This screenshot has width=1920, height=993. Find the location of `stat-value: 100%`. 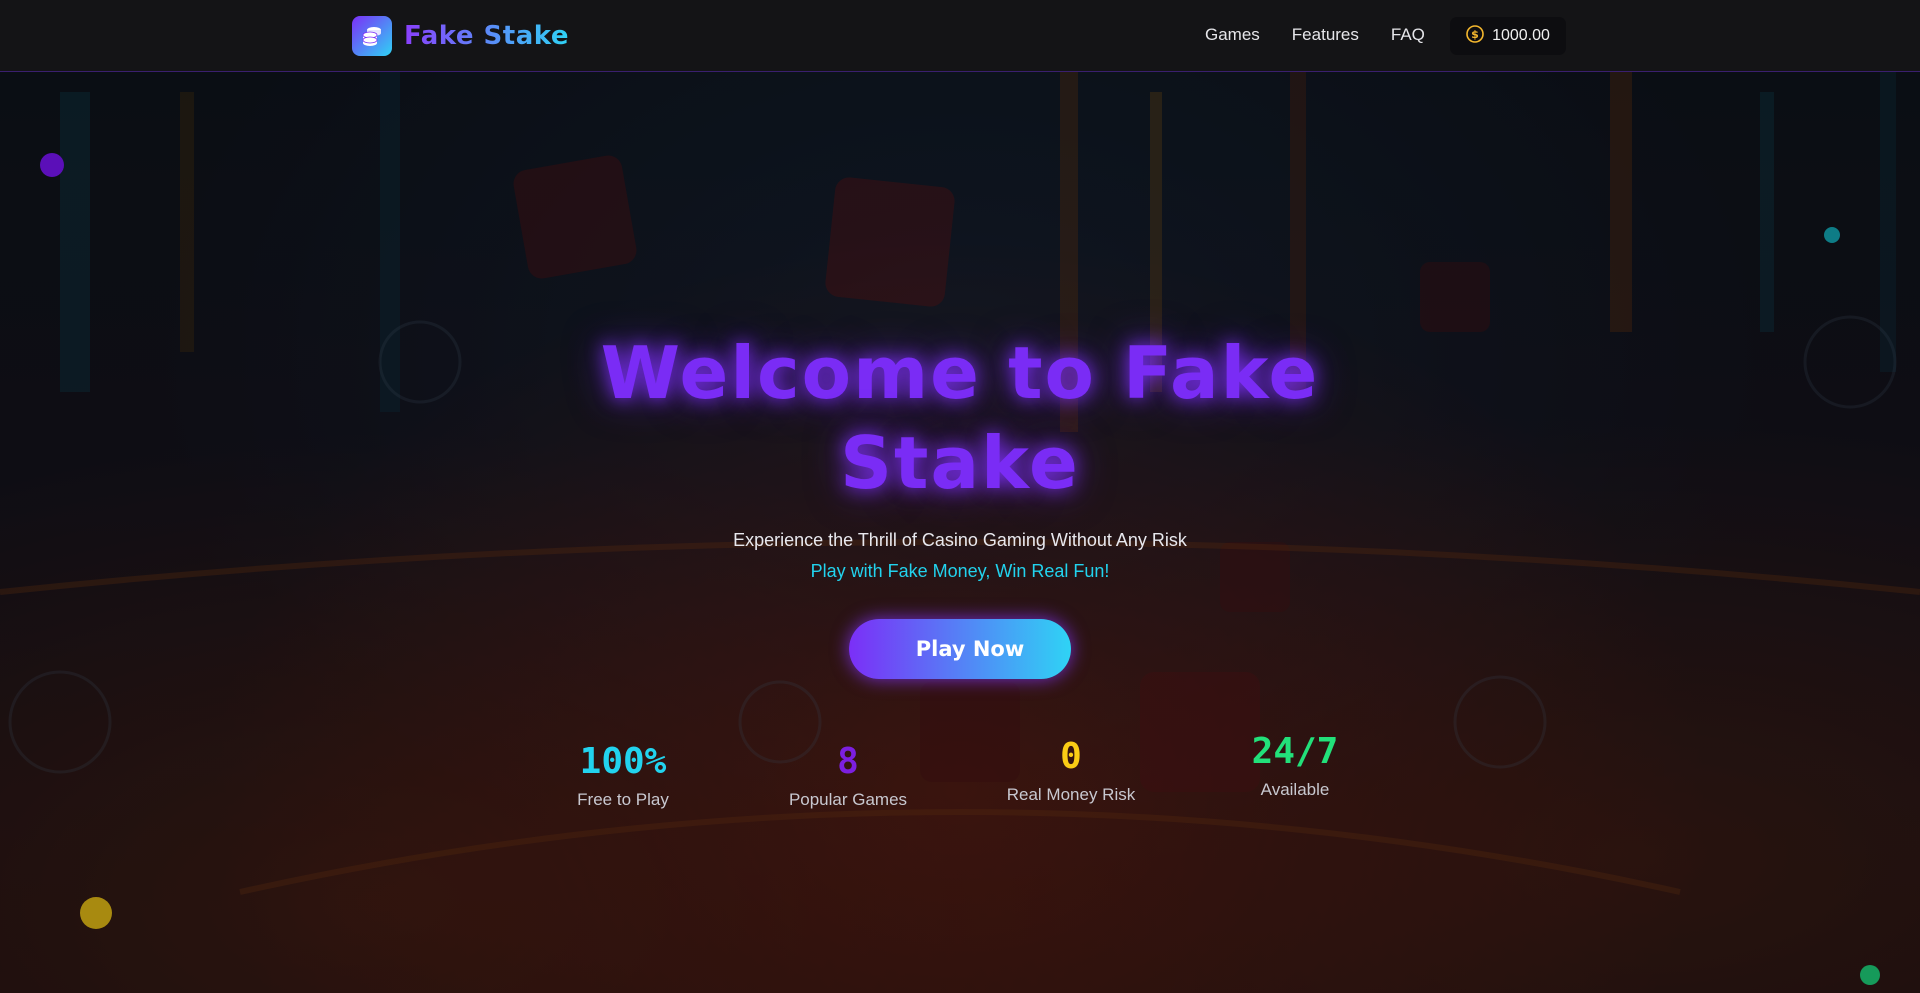

stat-value: 100% is located at coordinates (623, 761).